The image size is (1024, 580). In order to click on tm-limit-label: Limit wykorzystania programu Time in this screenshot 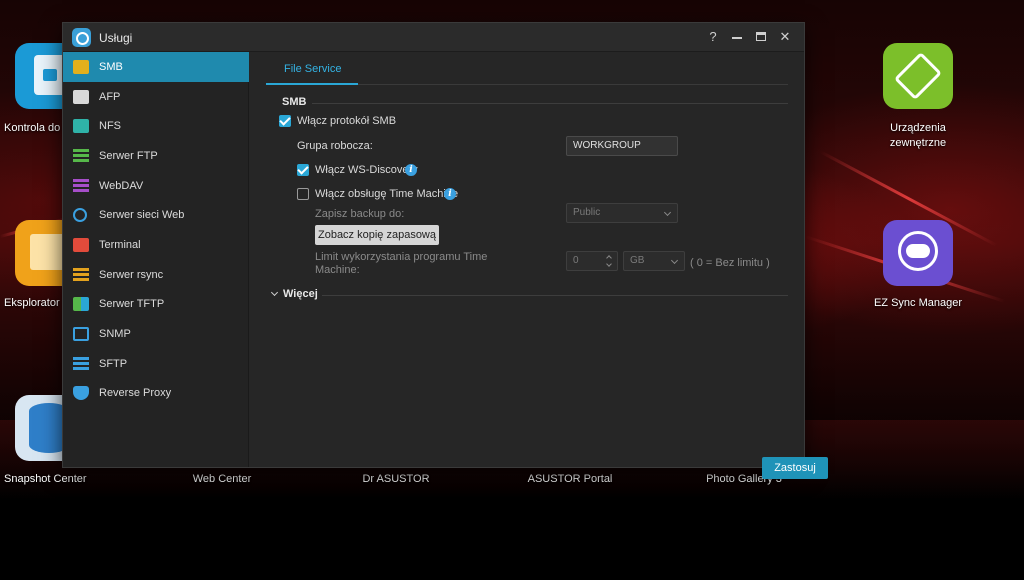, I will do `click(401, 257)`.